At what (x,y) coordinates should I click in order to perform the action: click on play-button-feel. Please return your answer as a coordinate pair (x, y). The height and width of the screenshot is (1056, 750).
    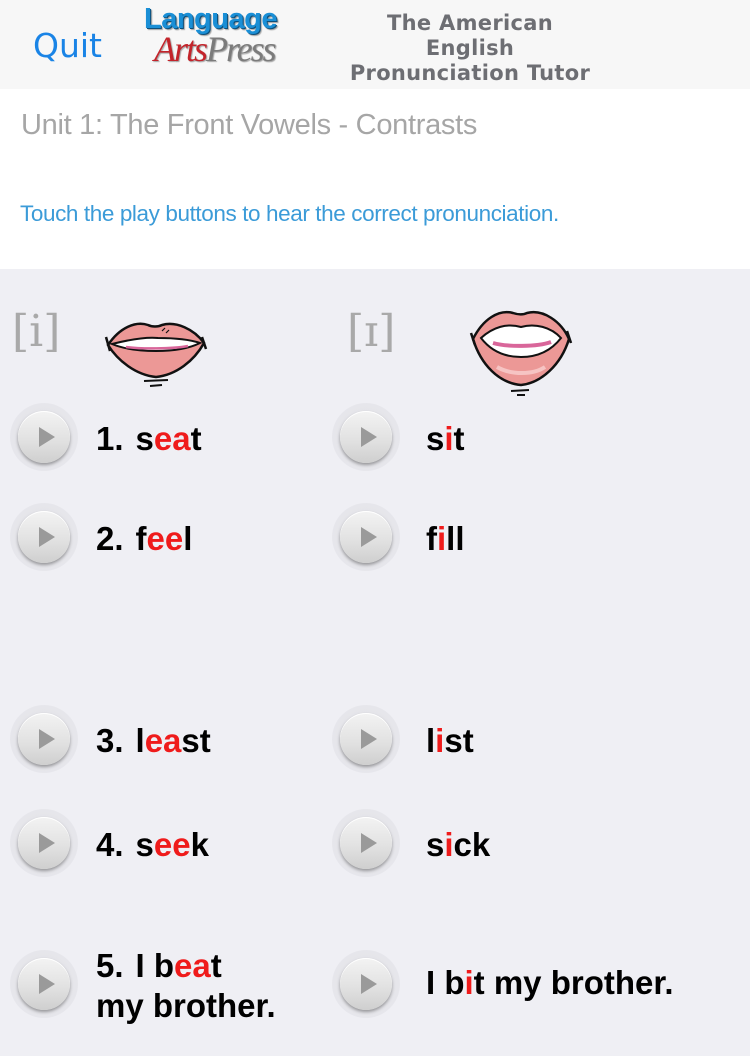
    Looking at the image, I should click on (44, 537).